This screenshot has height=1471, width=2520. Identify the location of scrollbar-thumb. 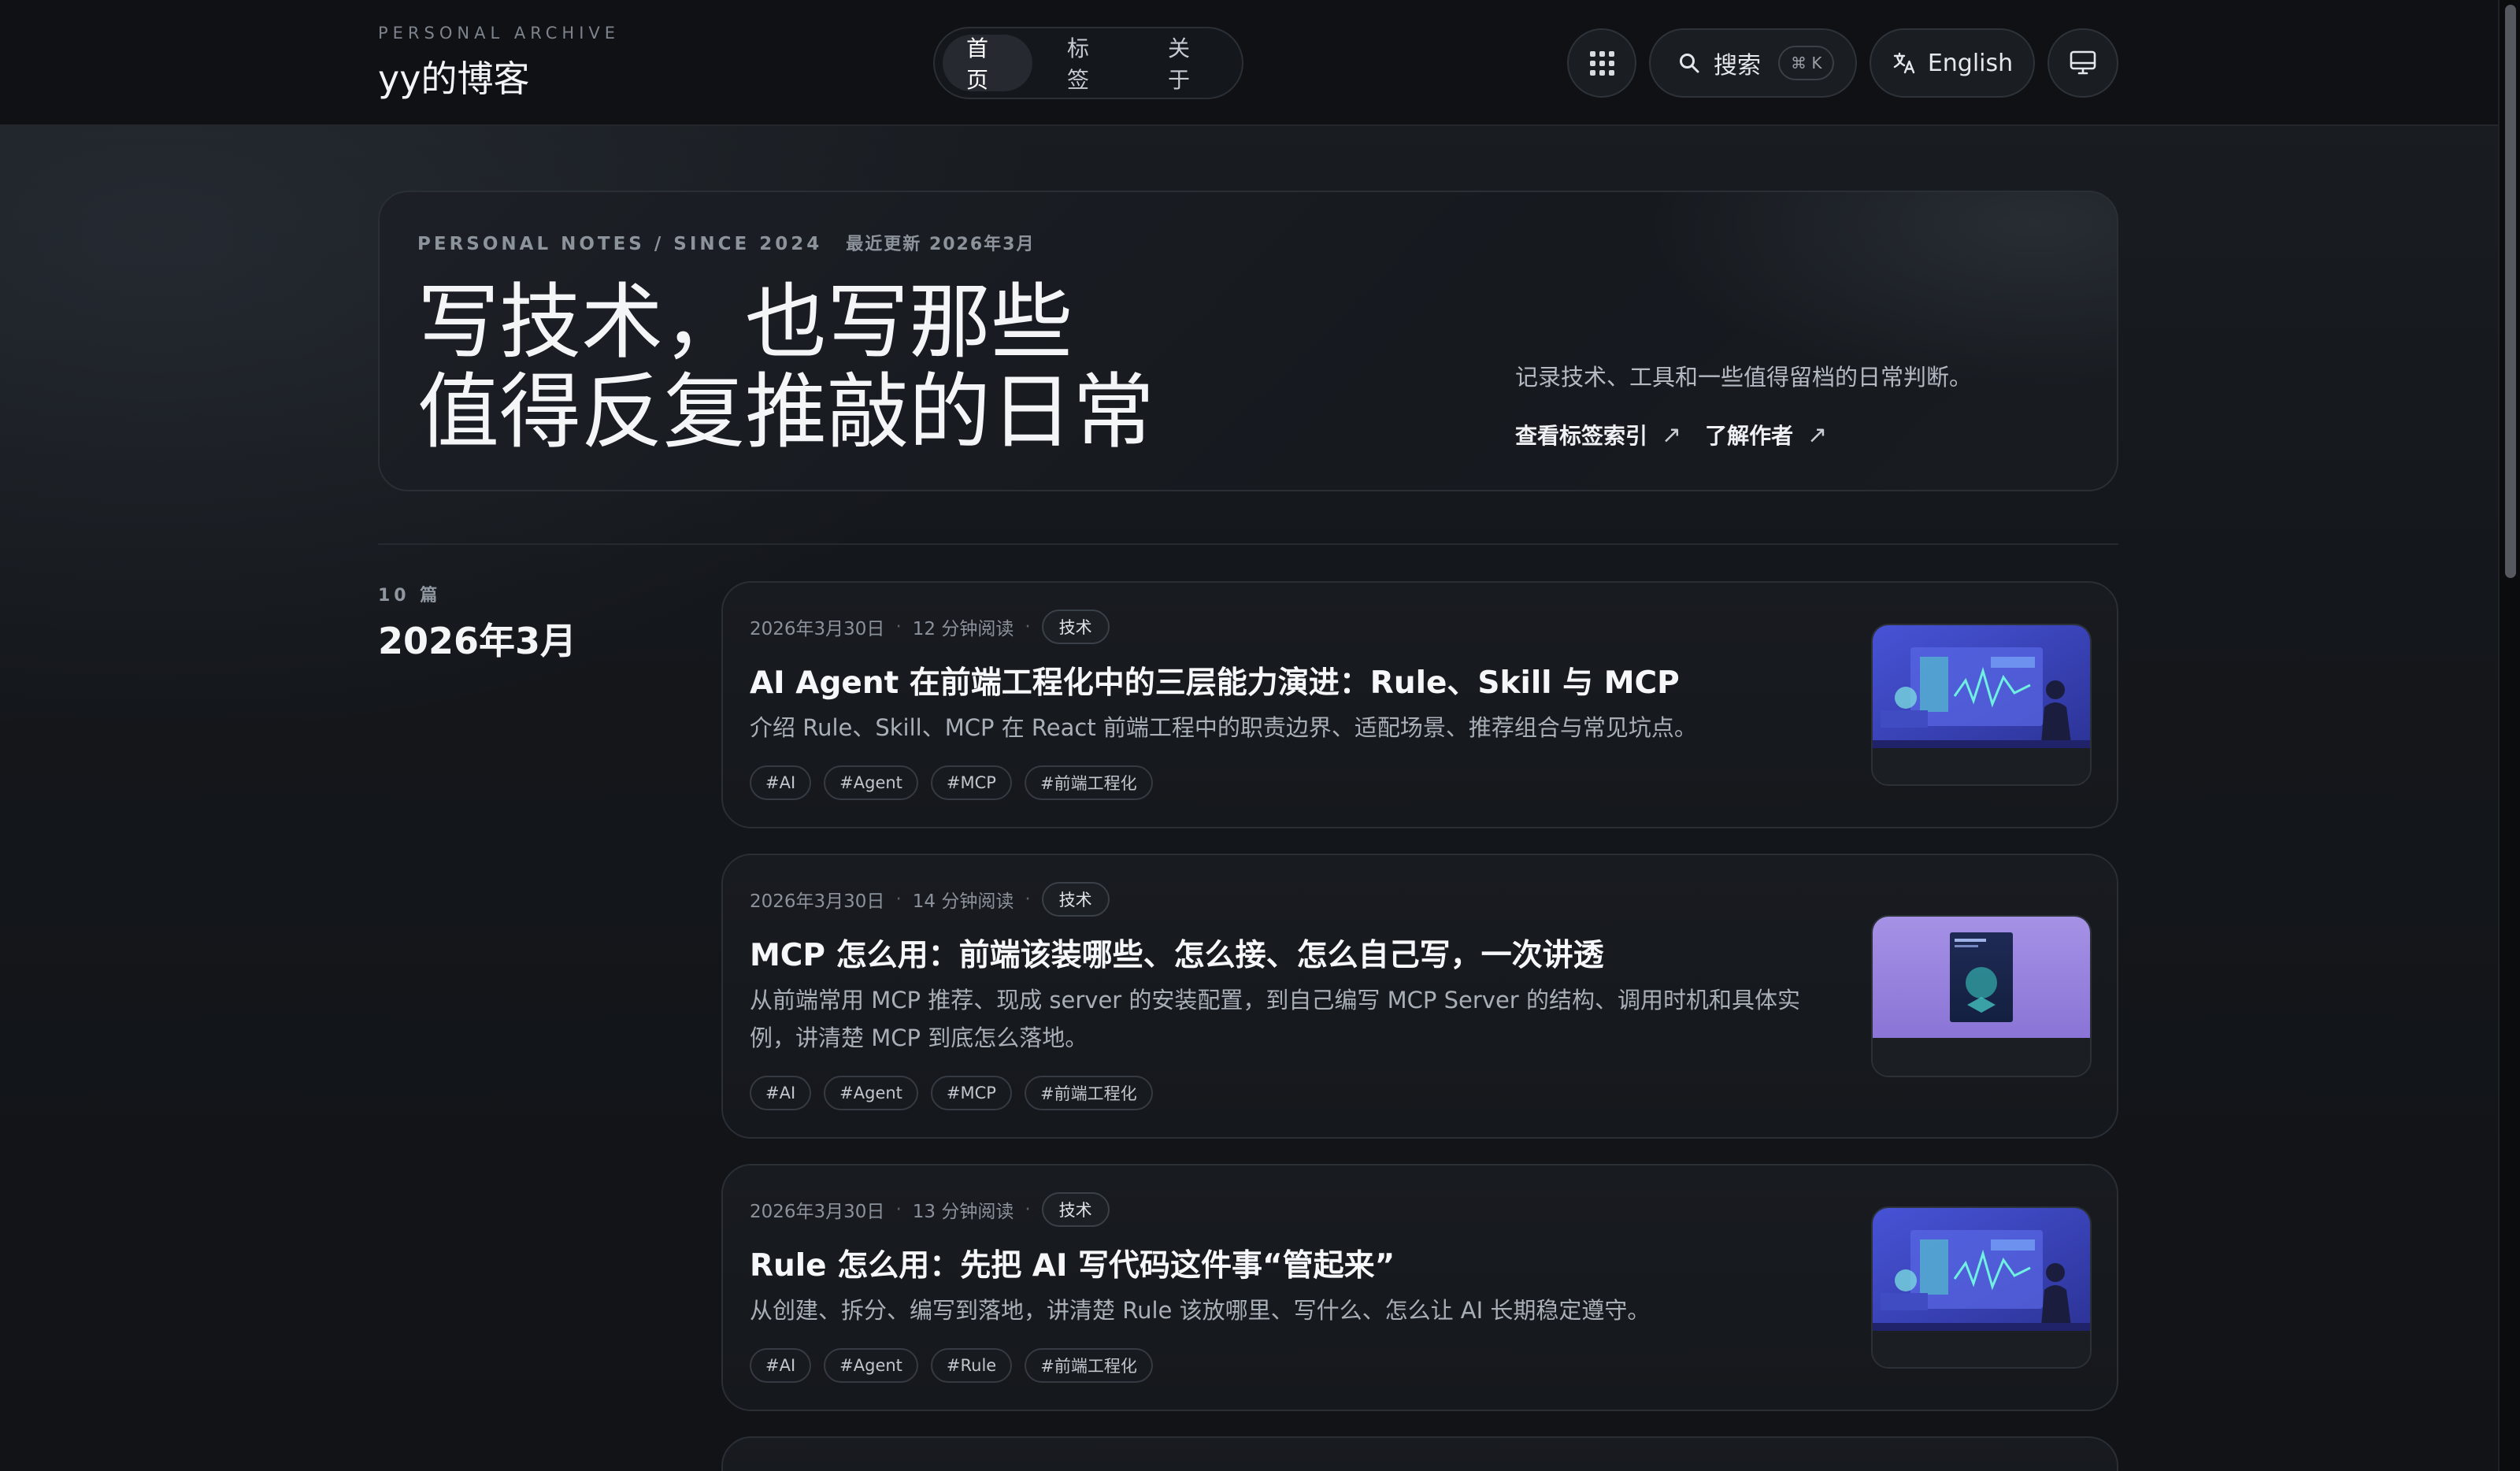
(2510, 291).